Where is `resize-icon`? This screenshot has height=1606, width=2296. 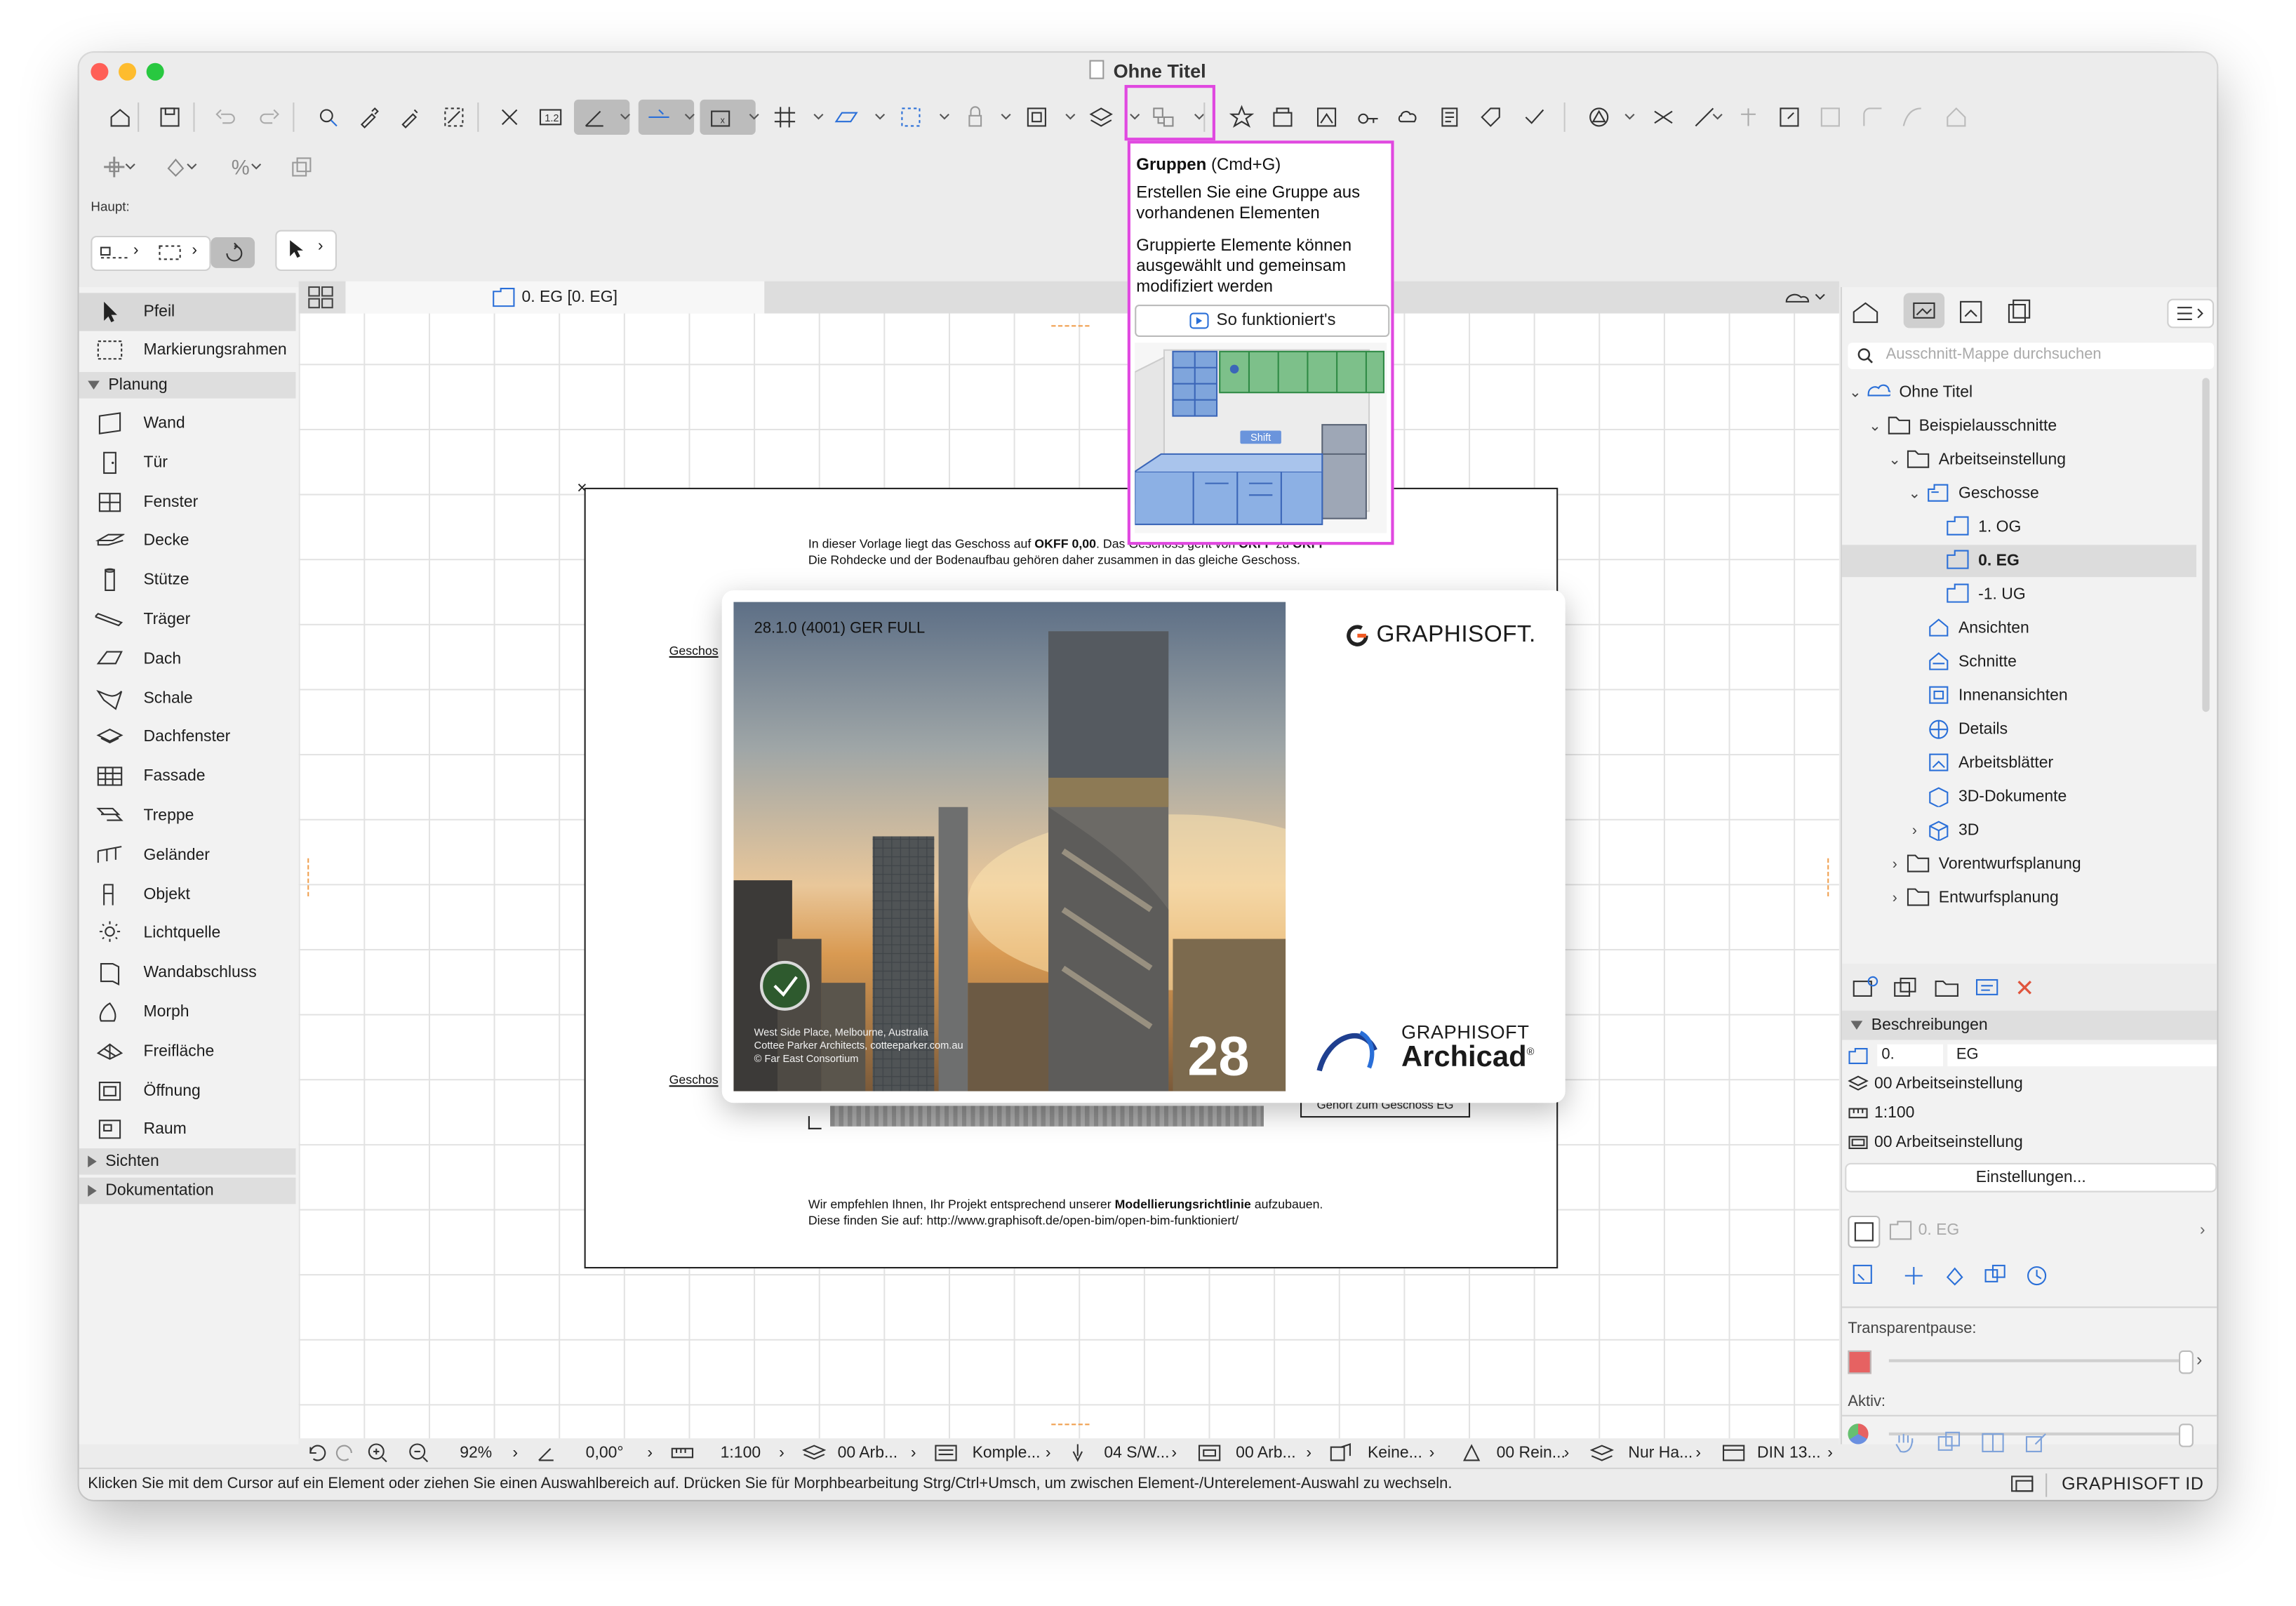
resize-icon is located at coordinates (1789, 117).